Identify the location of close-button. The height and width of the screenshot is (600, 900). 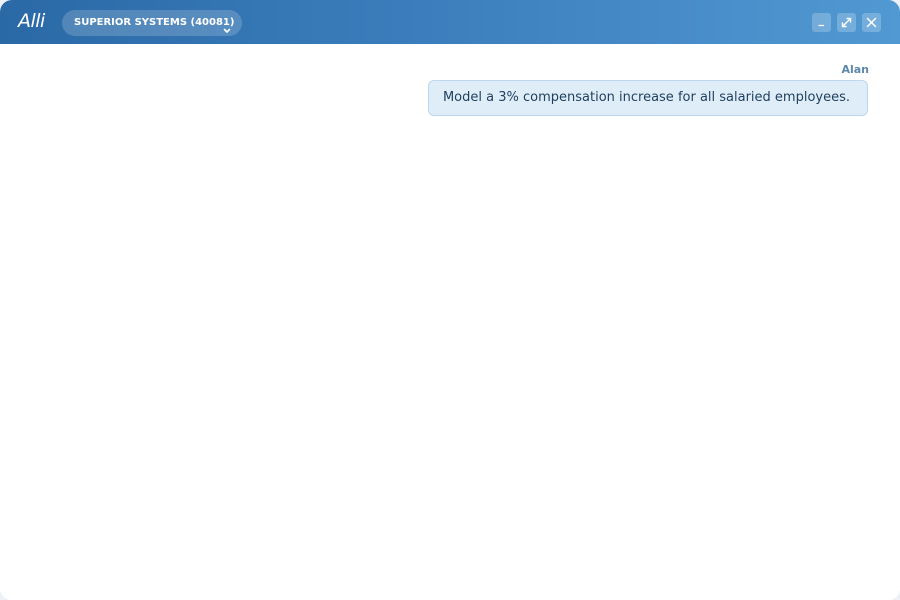
(871, 22).